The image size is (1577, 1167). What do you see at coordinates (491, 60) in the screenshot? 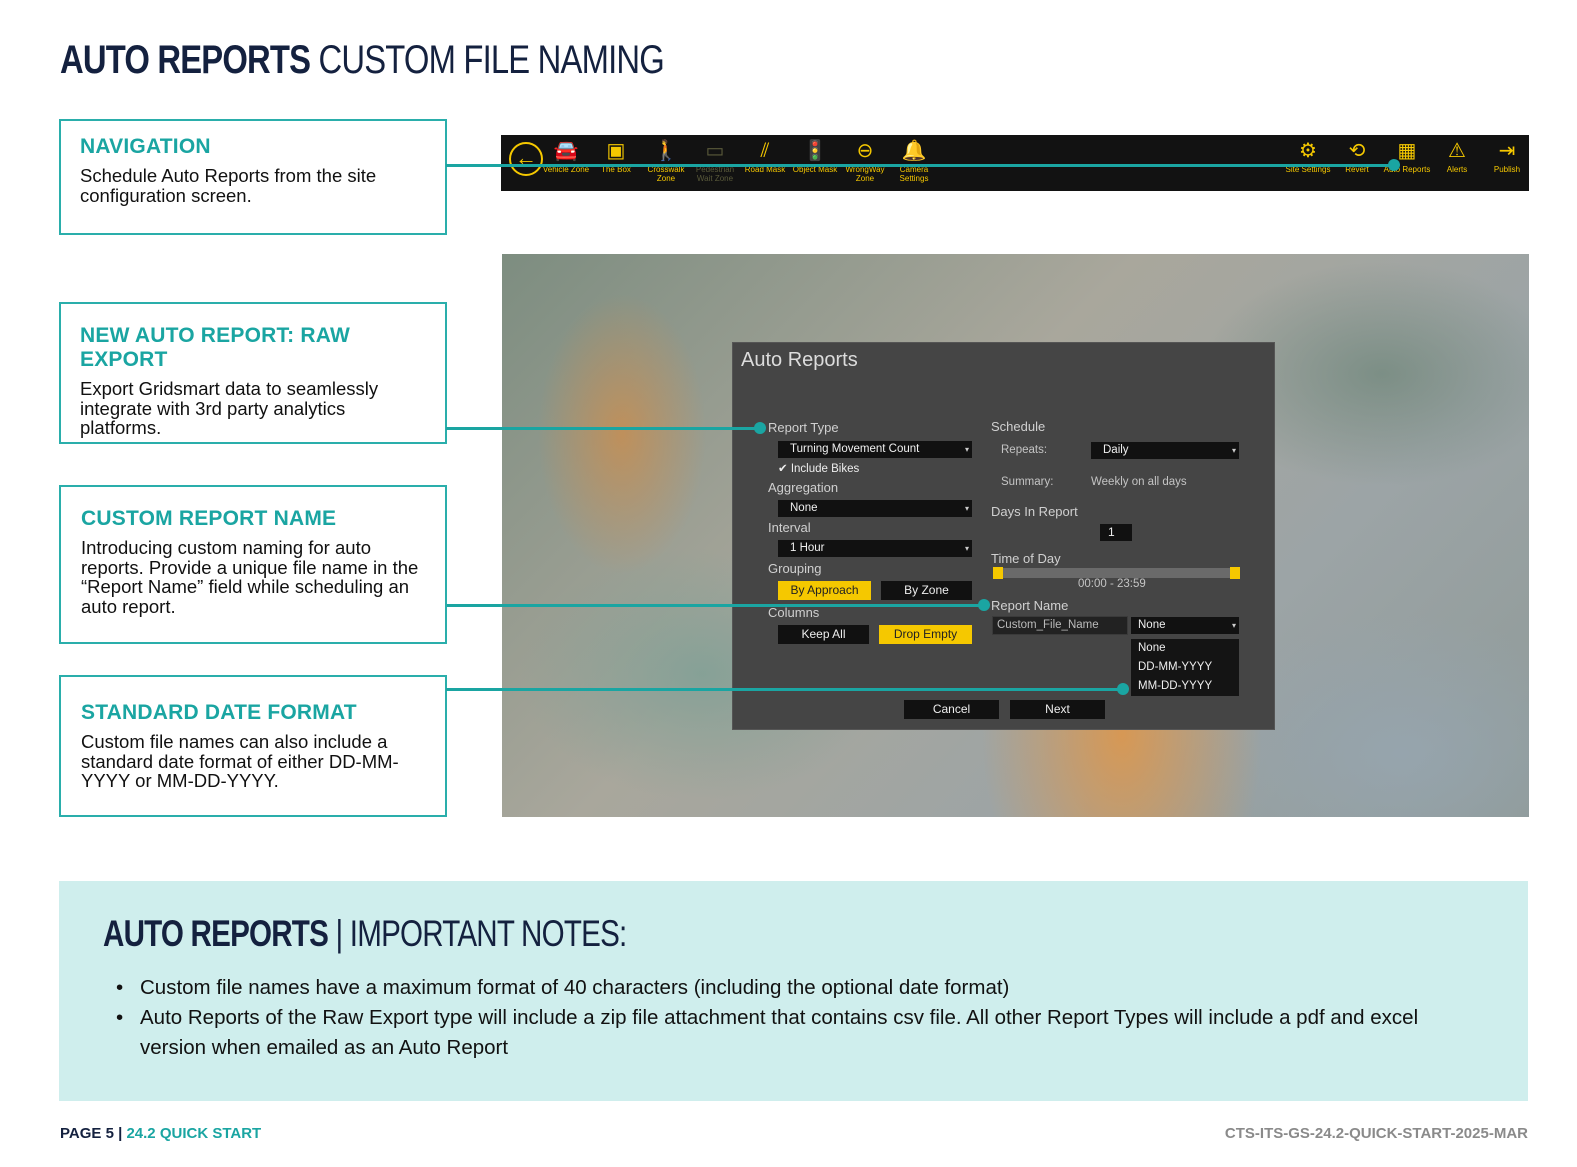
I see `page-title-light: CUSTOM FILE NAMING` at bounding box center [491, 60].